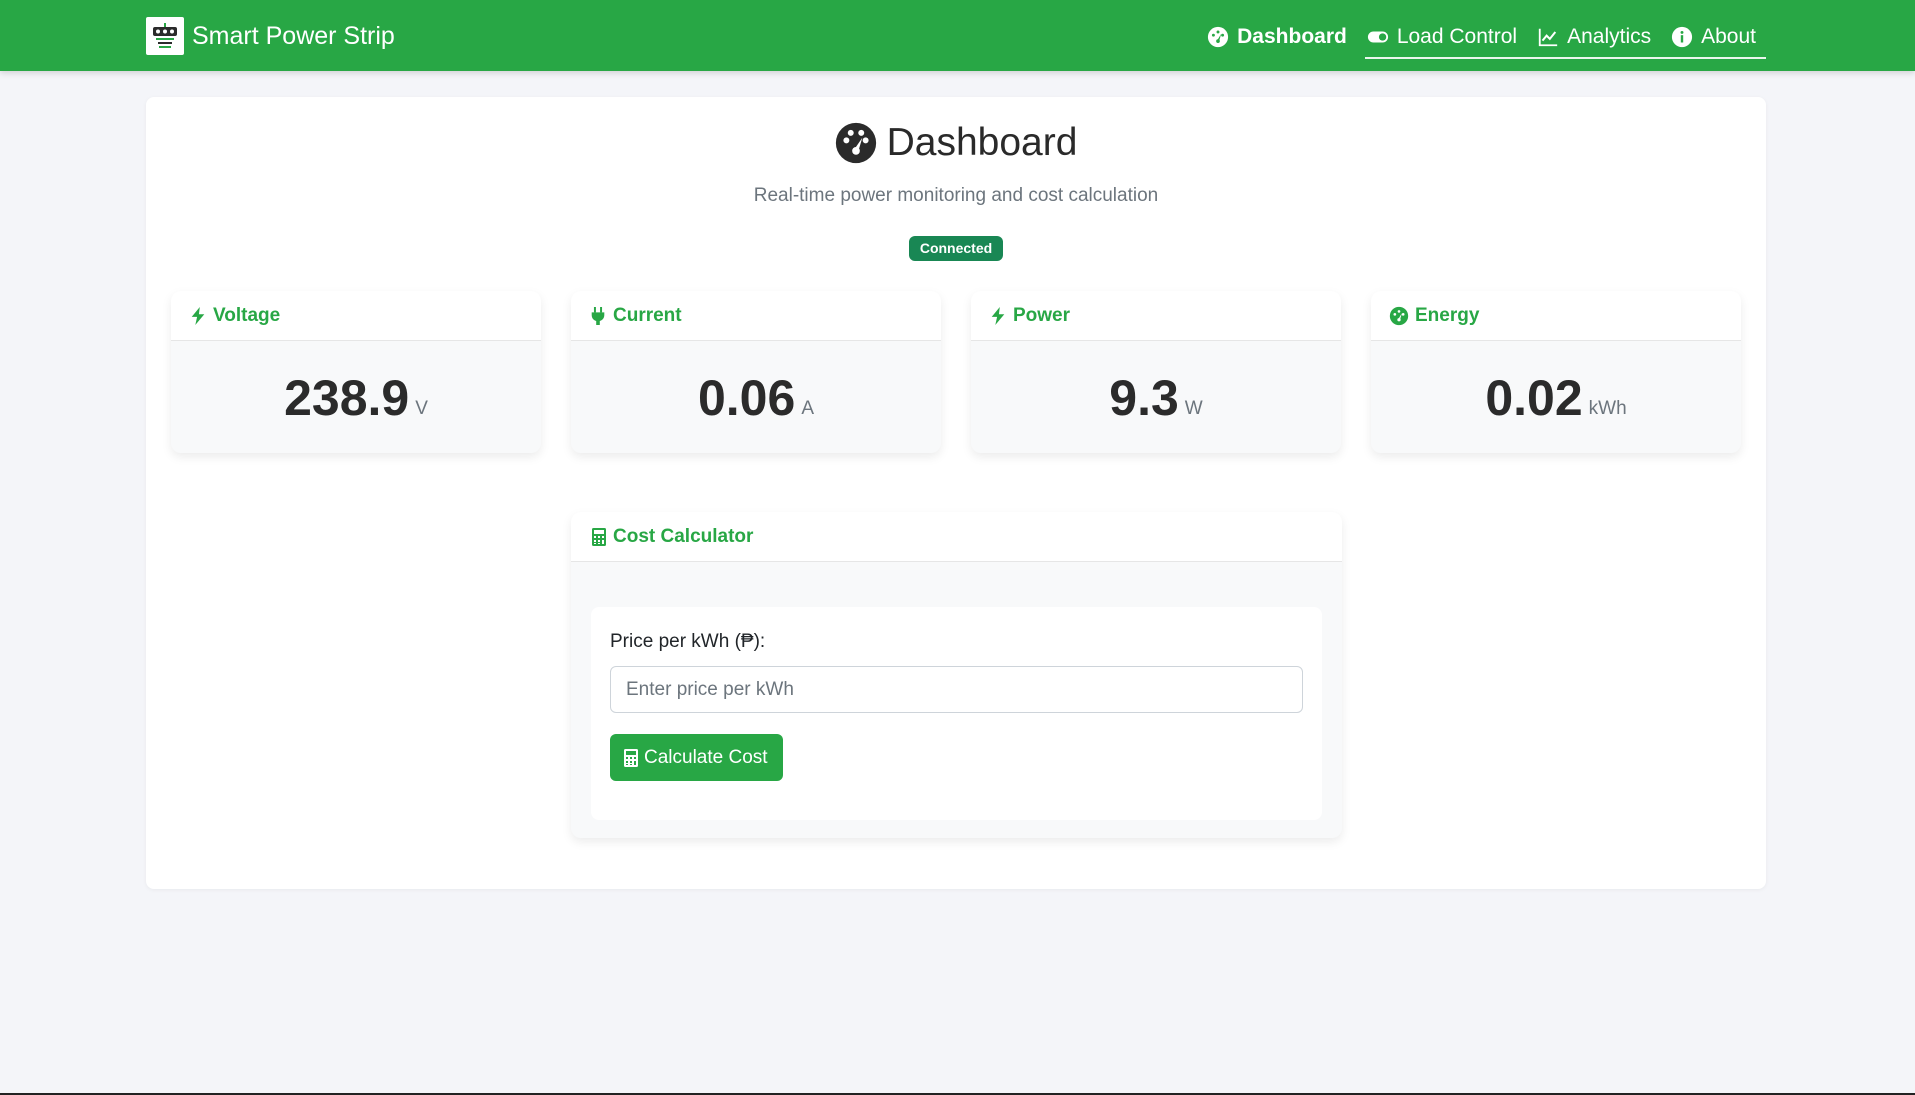 Image resolution: width=1915 pixels, height=1095 pixels. I want to click on chart-line-icon, so click(1548, 37).